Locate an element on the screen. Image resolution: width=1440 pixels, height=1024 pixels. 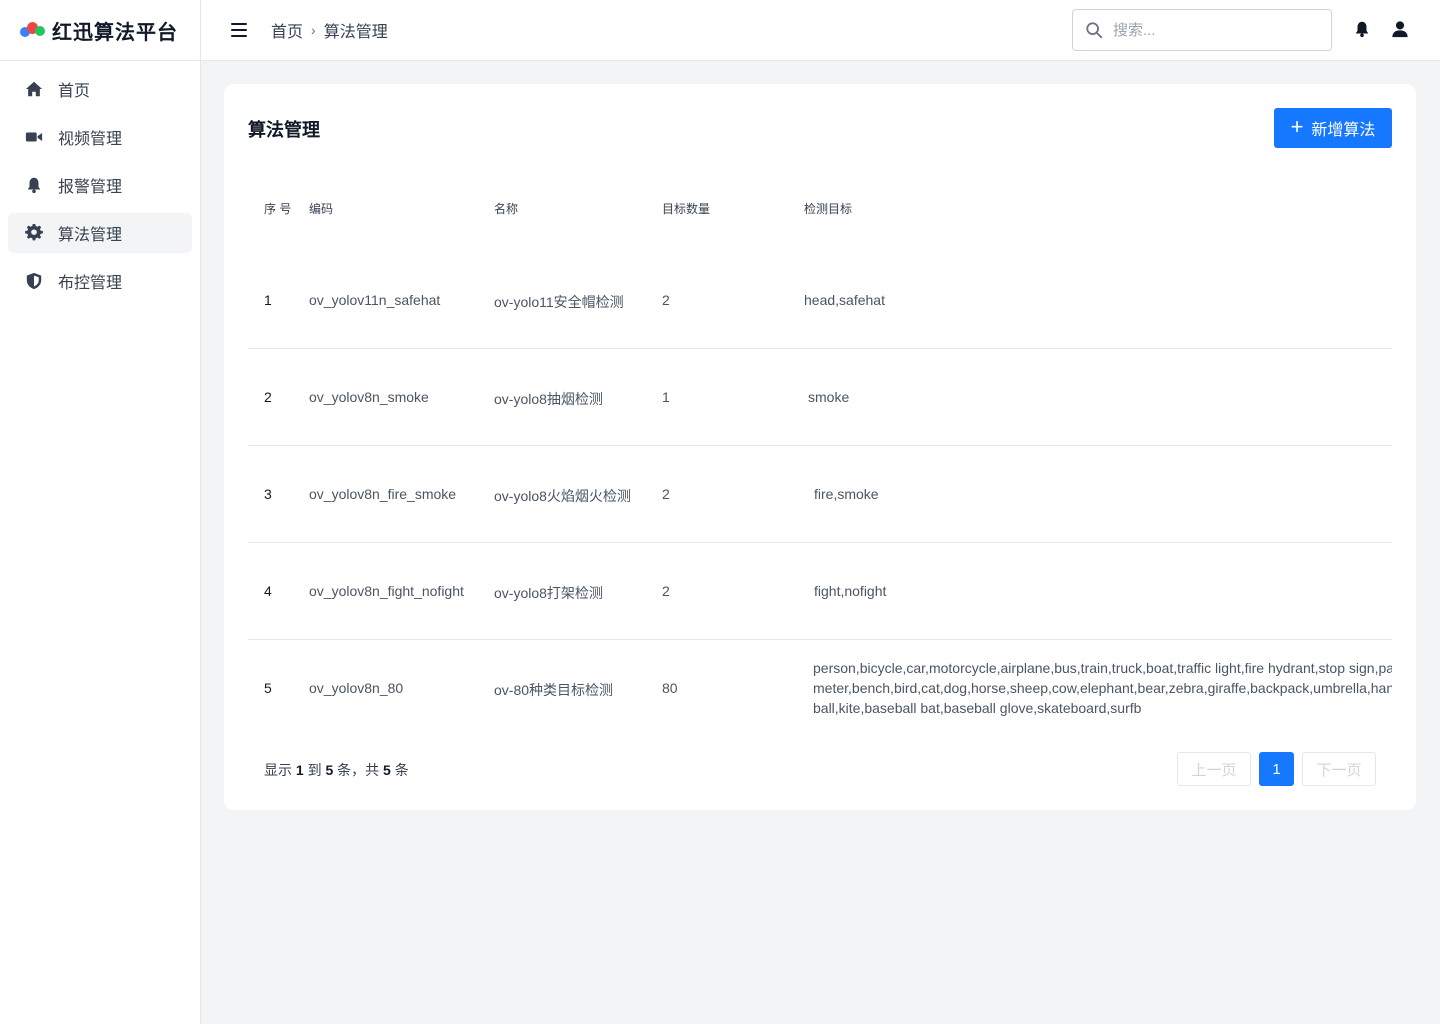
column-header-index: 序 号 is located at coordinates (278, 209).